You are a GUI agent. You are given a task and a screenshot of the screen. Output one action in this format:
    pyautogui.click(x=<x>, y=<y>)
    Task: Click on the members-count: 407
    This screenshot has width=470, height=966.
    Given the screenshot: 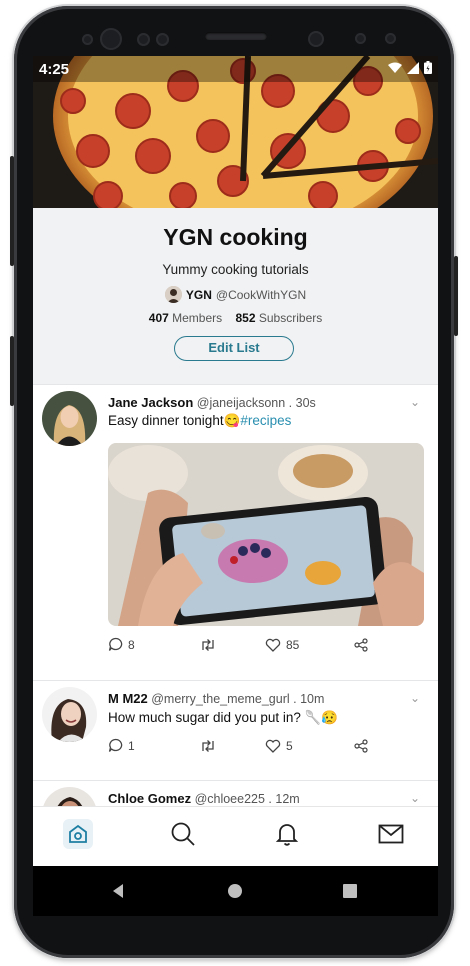 What is the action you would take?
    pyautogui.click(x=158, y=318)
    